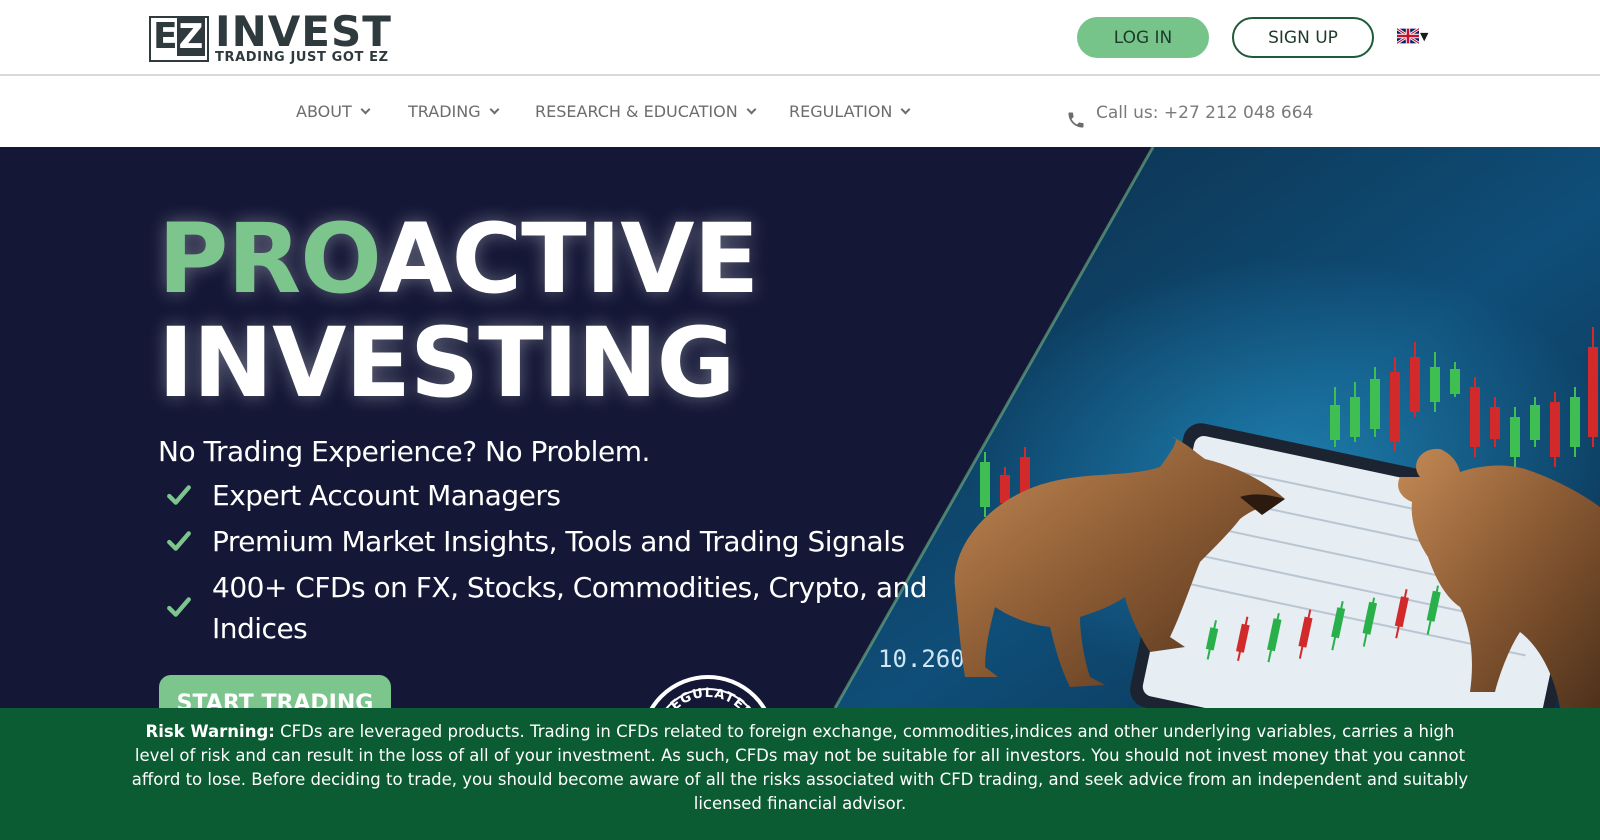 This screenshot has height=840, width=1600. What do you see at coordinates (303, 31) in the screenshot?
I see `logo-brand: INVEST` at bounding box center [303, 31].